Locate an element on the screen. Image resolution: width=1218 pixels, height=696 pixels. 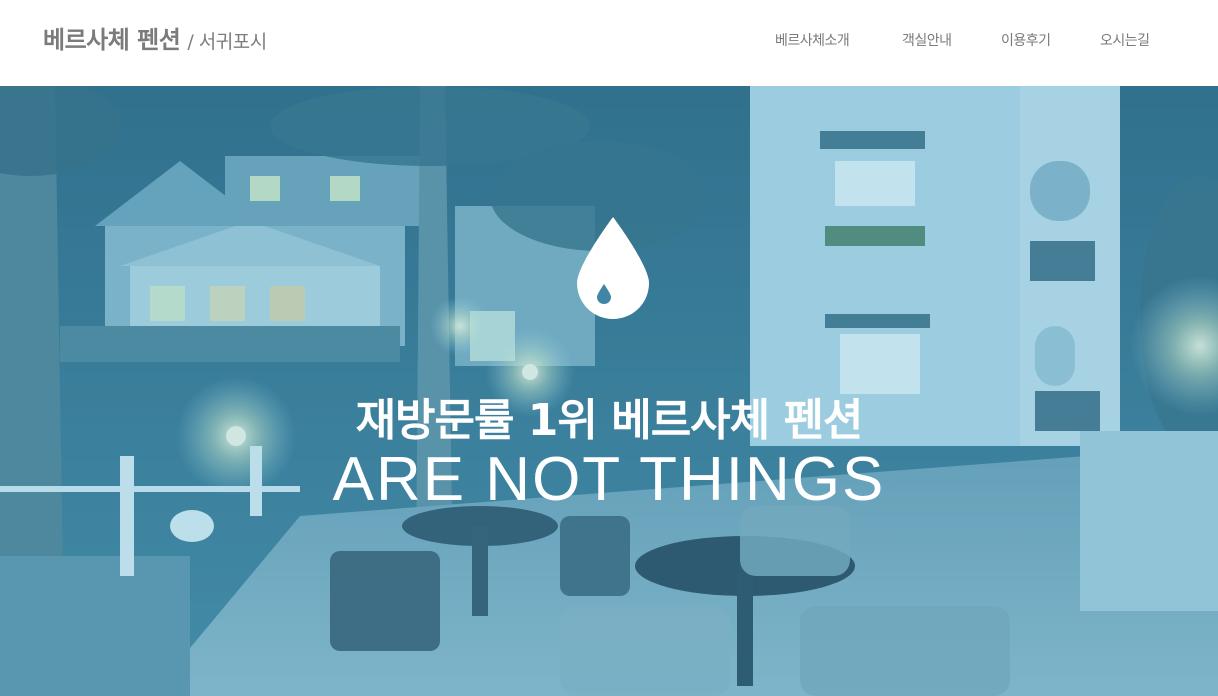
water-drop-icon is located at coordinates (613, 268).